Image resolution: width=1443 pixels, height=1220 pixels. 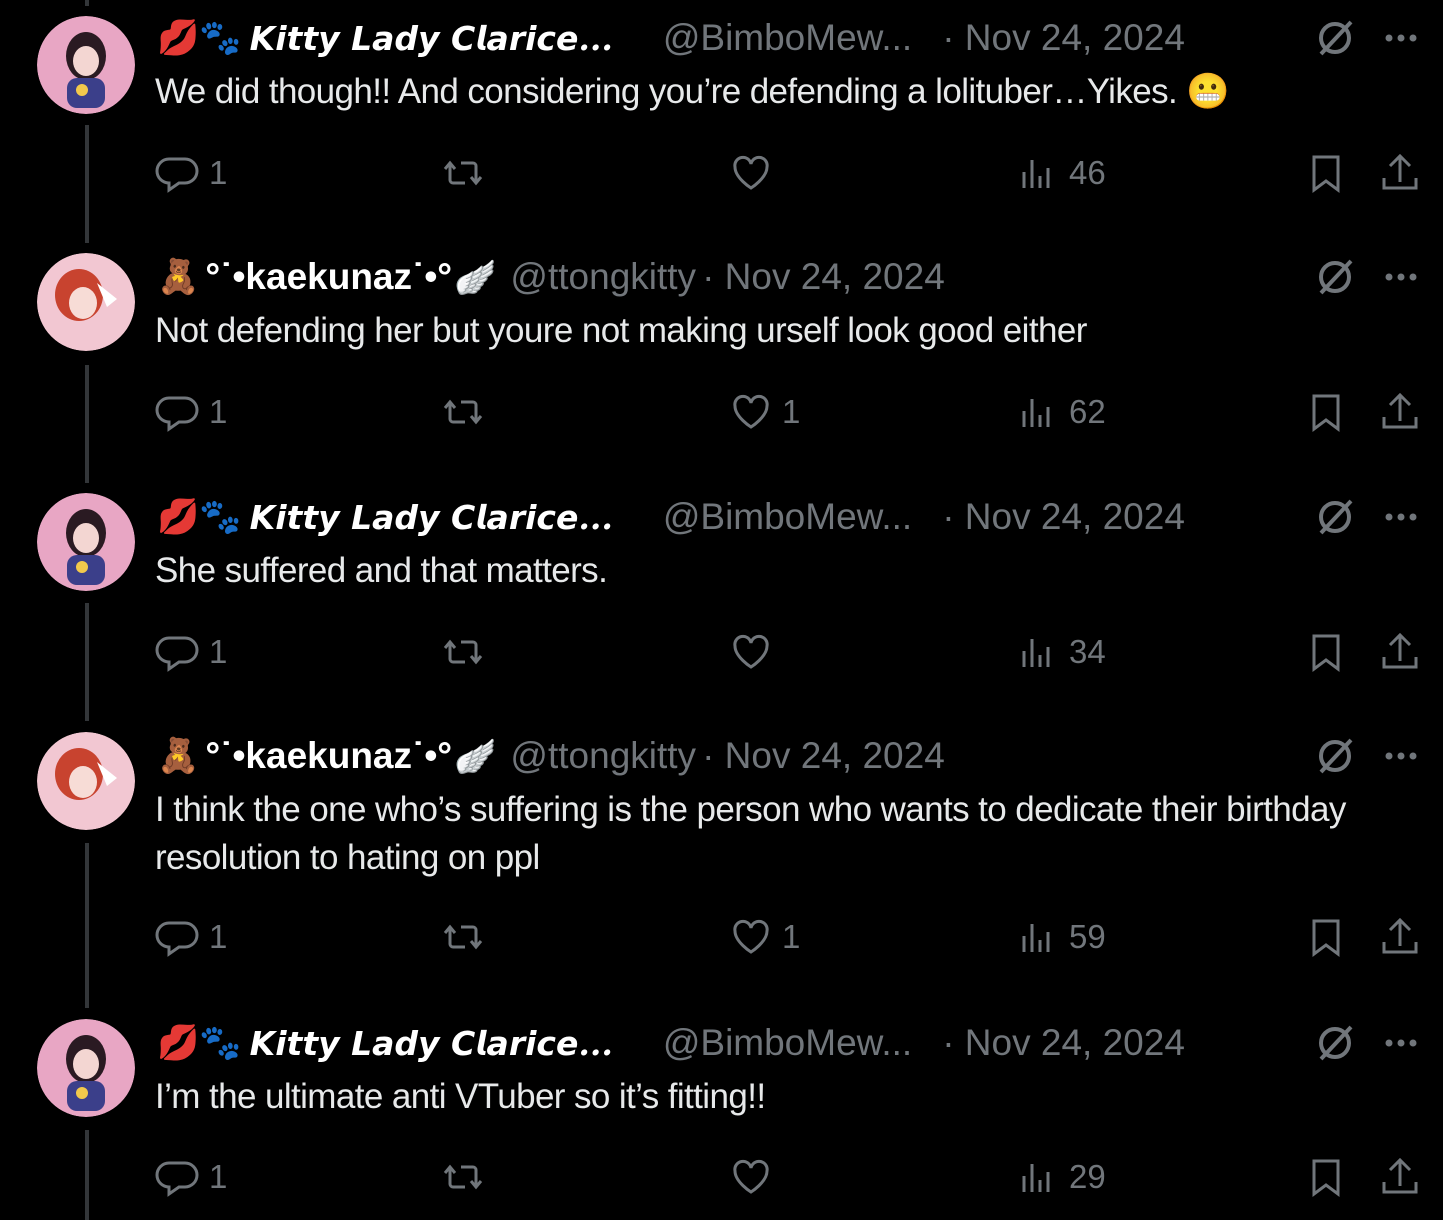 I want to click on bookmark-icon, so click(x=1326, y=1178).